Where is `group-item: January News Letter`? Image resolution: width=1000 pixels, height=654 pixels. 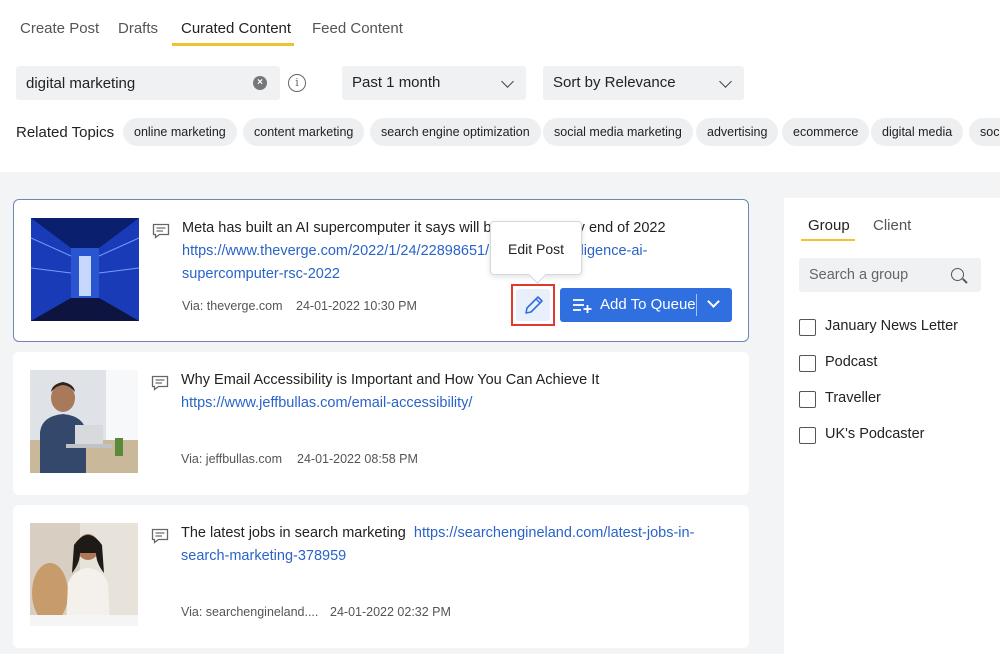 group-item: January News Letter is located at coordinates (894, 328).